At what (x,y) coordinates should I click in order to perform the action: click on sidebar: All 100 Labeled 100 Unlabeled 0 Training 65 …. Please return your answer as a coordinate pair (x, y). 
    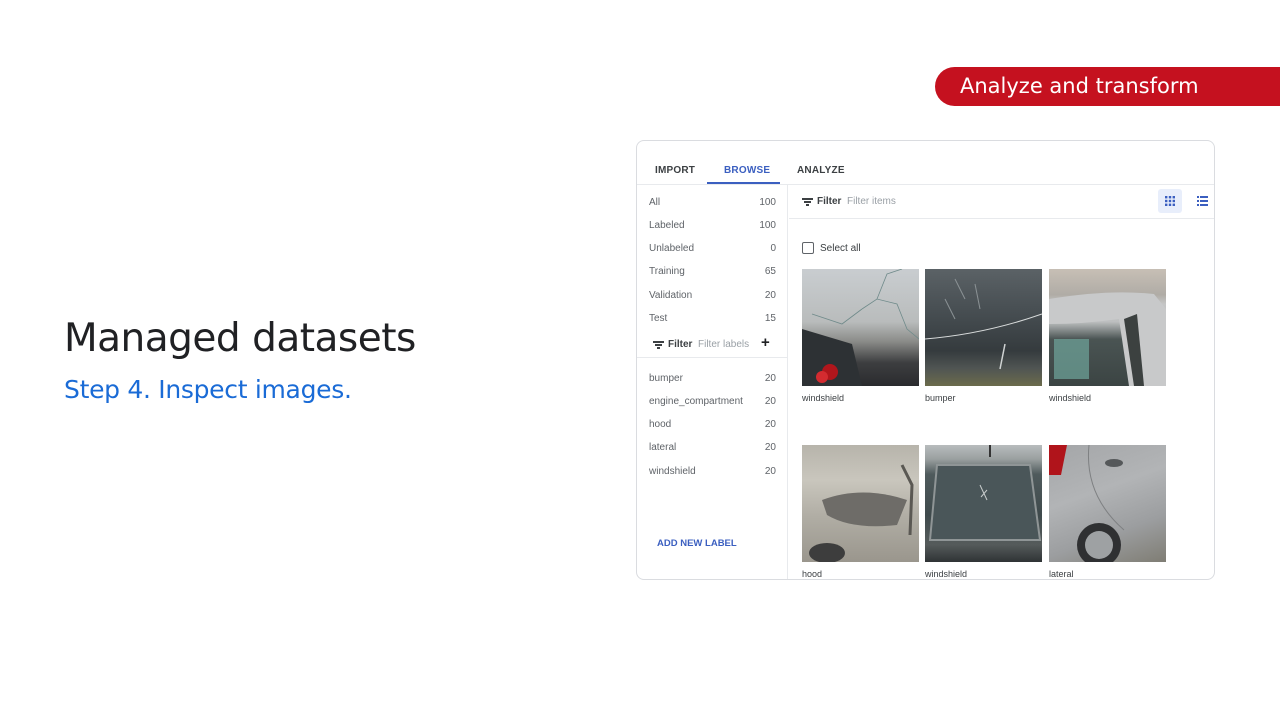
    Looking at the image, I should click on (712, 382).